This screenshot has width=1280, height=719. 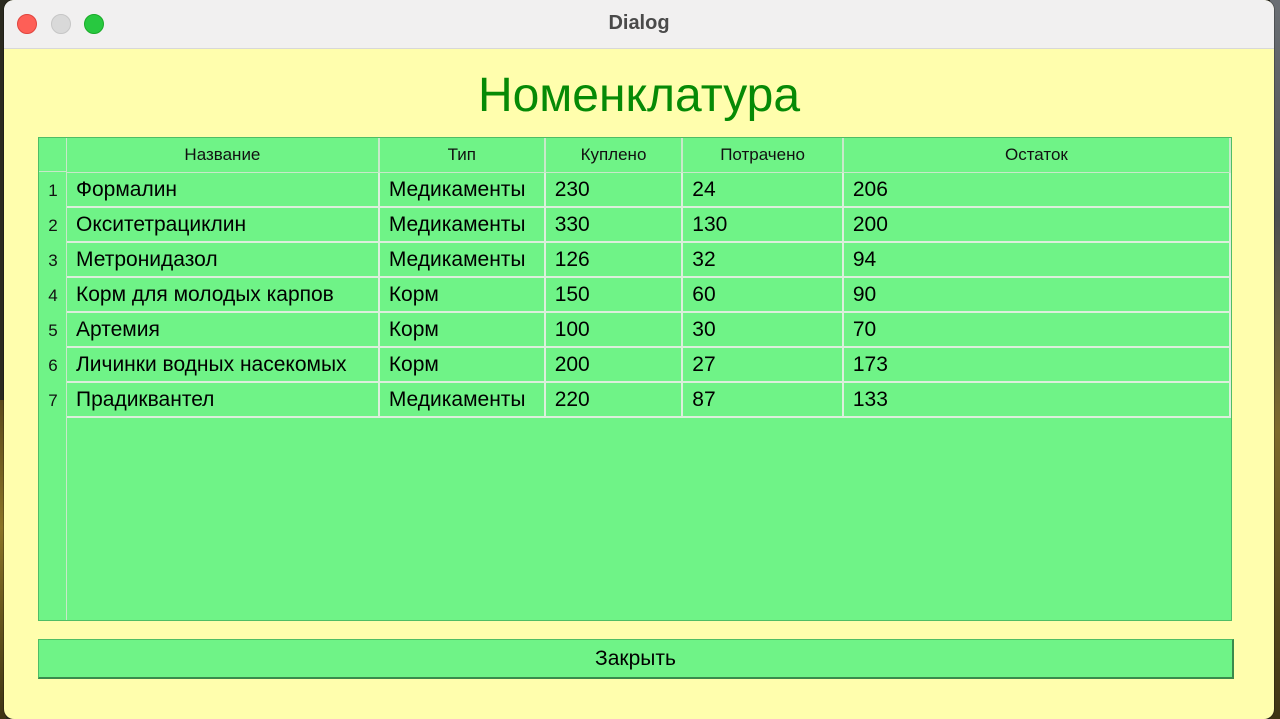 What do you see at coordinates (614, 295) in the screenshot?
I see `cell-bought: 150` at bounding box center [614, 295].